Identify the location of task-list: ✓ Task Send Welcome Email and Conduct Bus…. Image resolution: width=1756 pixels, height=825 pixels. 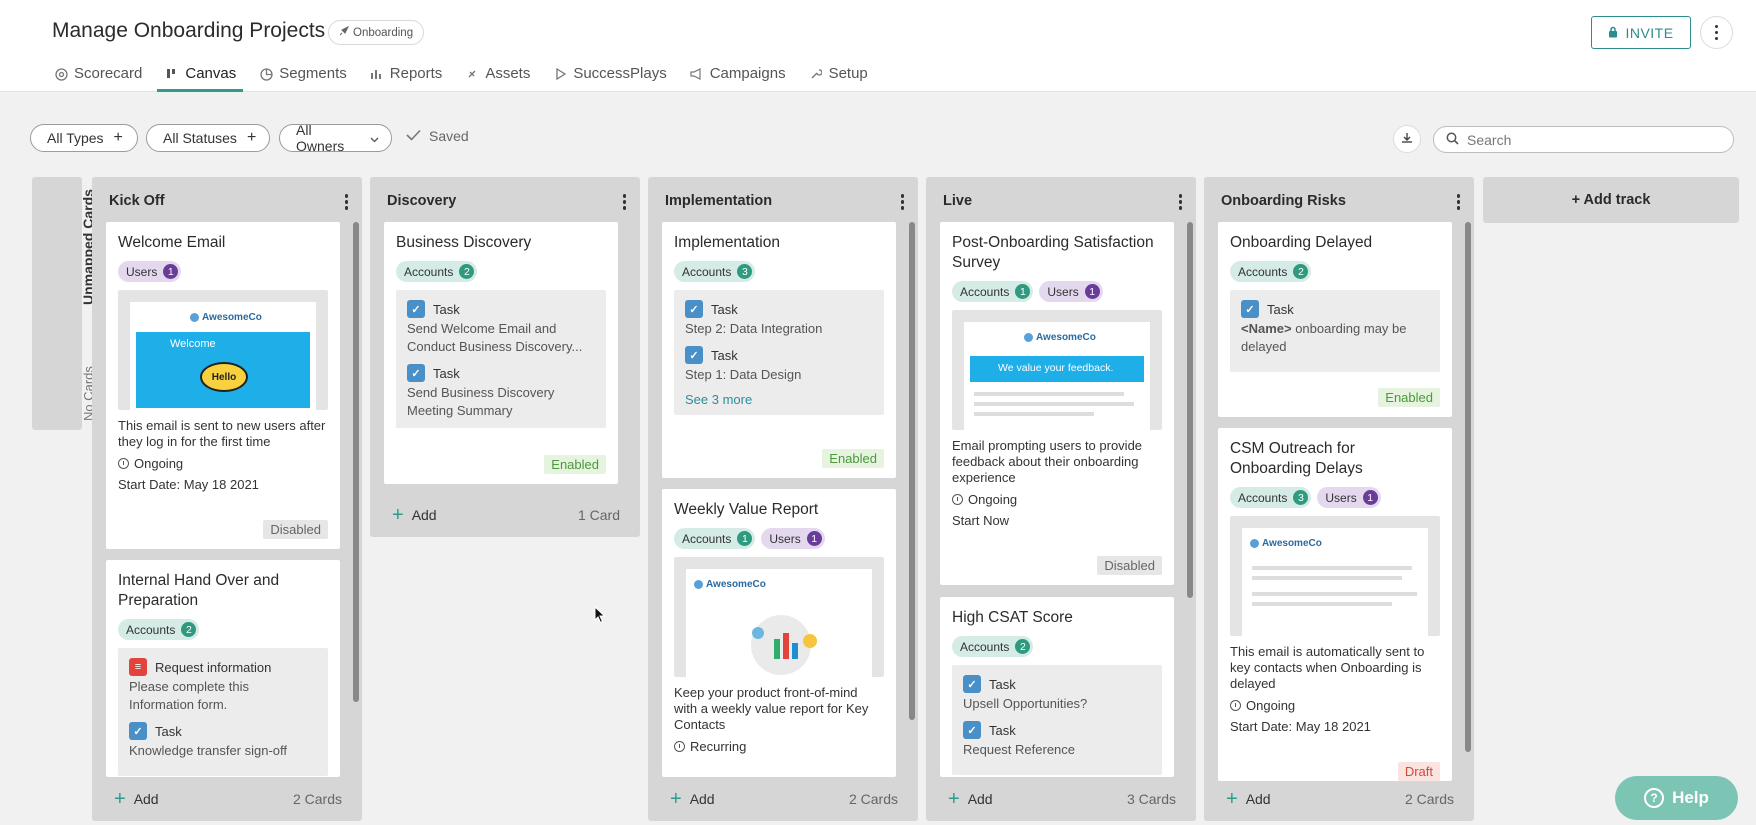
(501, 359).